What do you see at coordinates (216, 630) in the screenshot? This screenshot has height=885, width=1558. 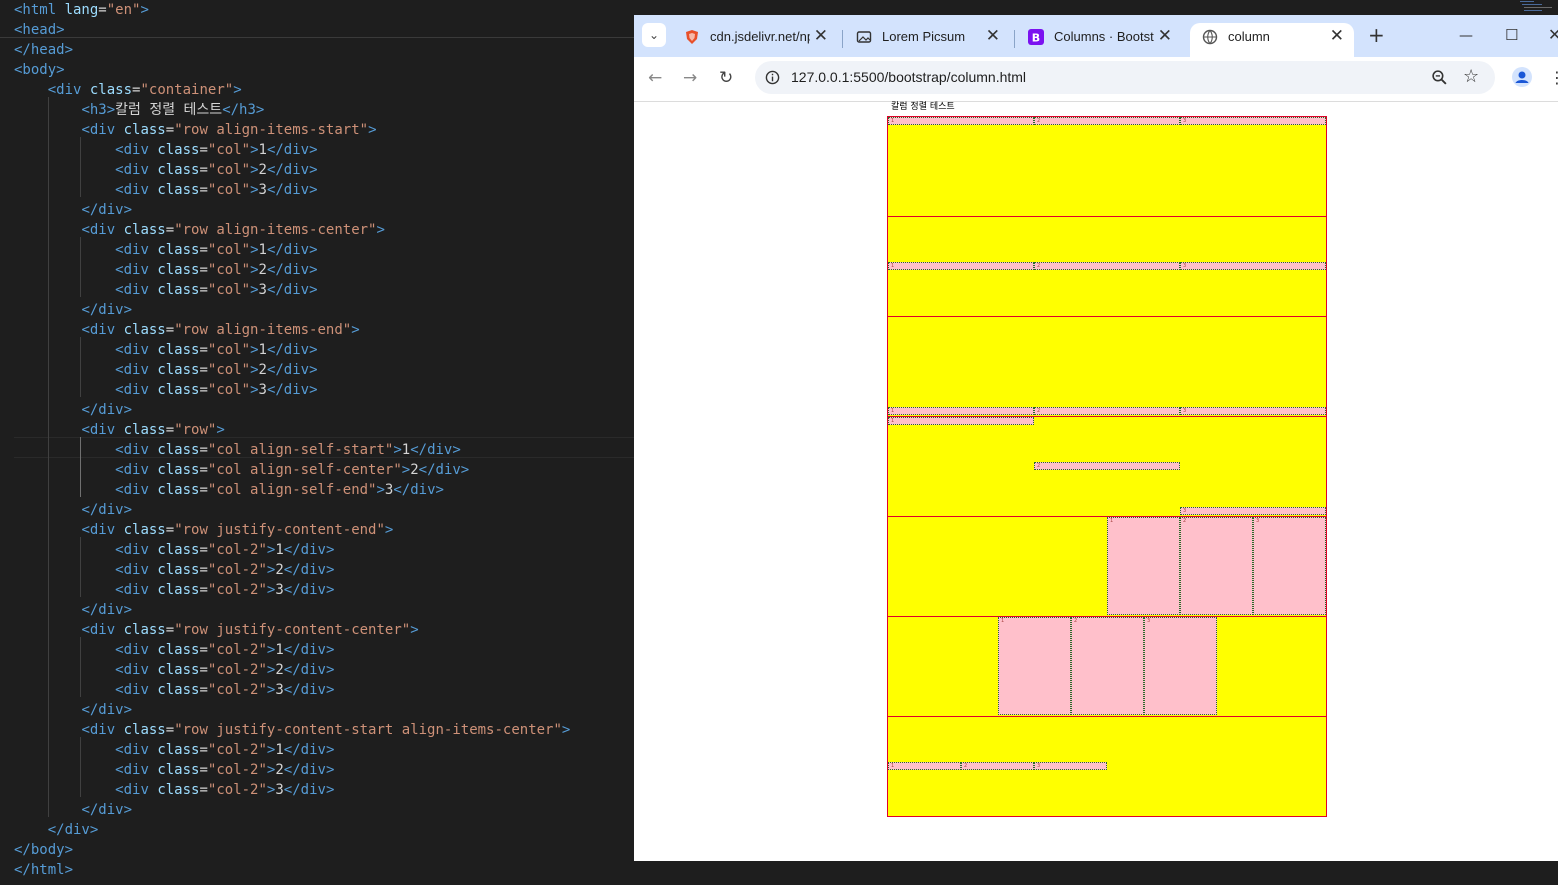 I see `code-line: <div class="row justify-content-center">` at bounding box center [216, 630].